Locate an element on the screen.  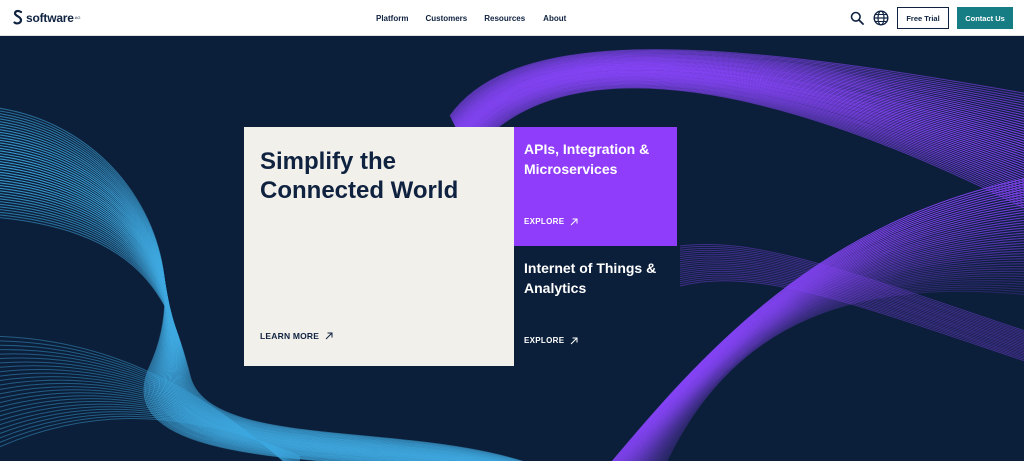
learn-more-link: LEARN MORE is located at coordinates (296, 336).